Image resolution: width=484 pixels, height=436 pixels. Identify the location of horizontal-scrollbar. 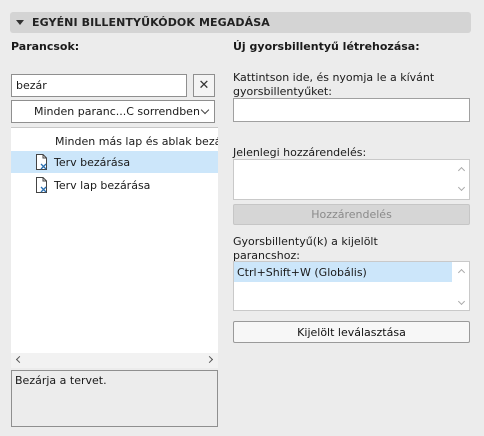
(114, 360).